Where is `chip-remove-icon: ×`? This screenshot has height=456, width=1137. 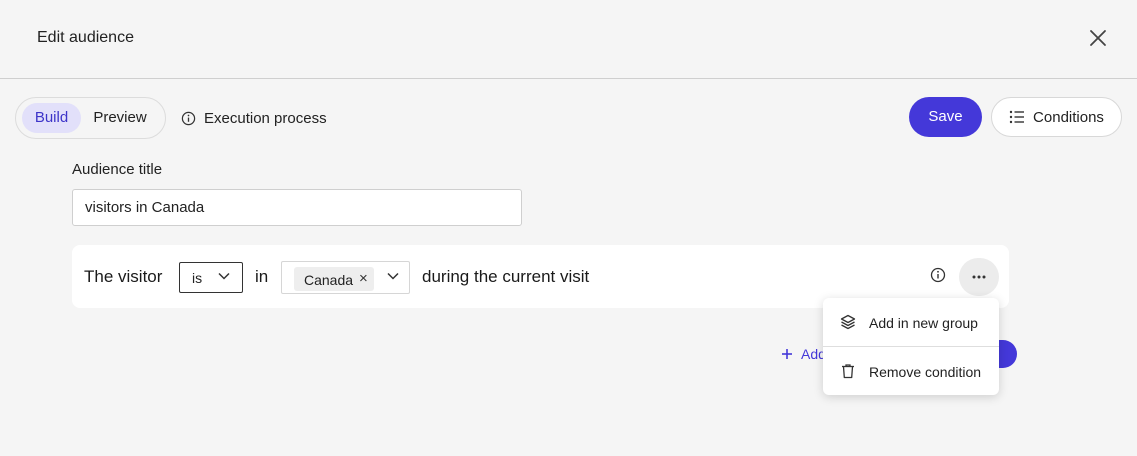 chip-remove-icon: × is located at coordinates (363, 278).